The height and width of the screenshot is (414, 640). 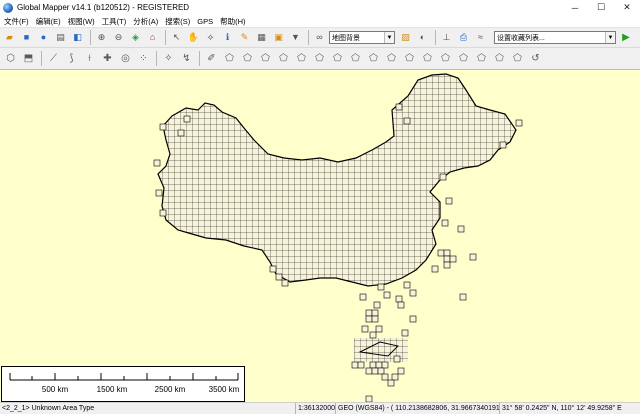 I want to click on edit-feature-icon: ⬡, so click(x=10, y=58).